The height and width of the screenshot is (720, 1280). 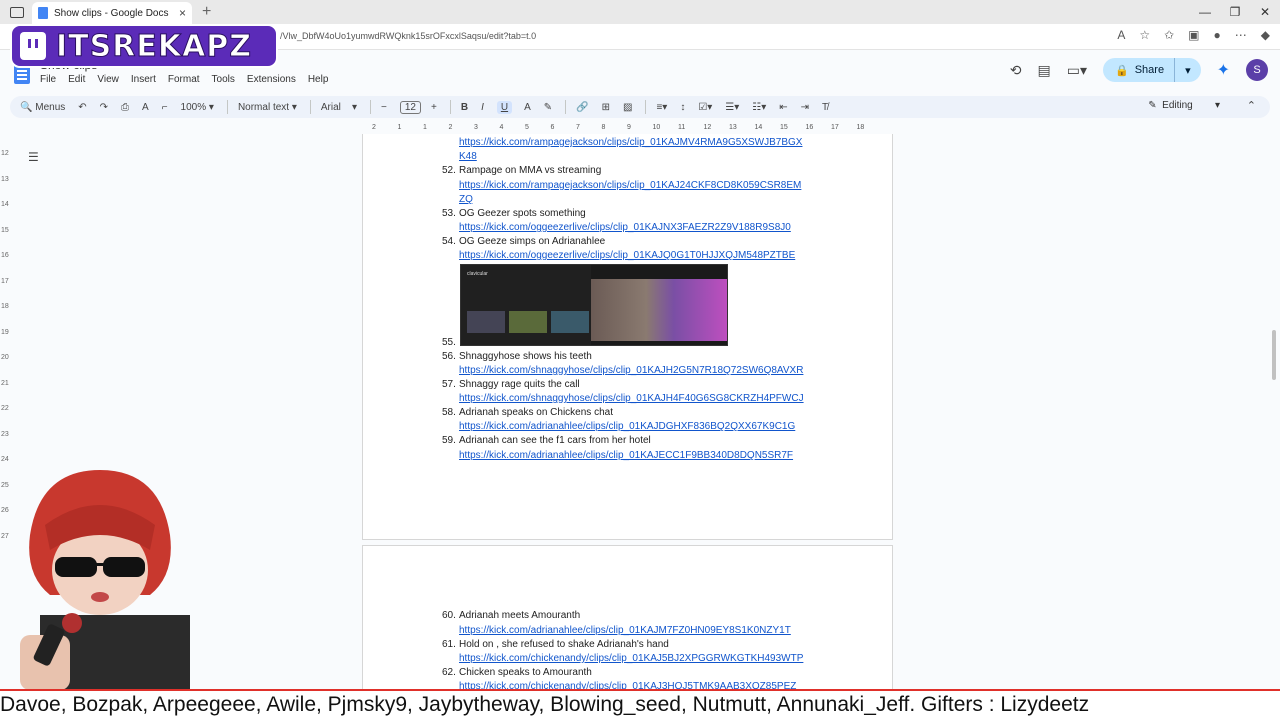 I want to click on maximize-icon: ❐, so click(x=1235, y=12).